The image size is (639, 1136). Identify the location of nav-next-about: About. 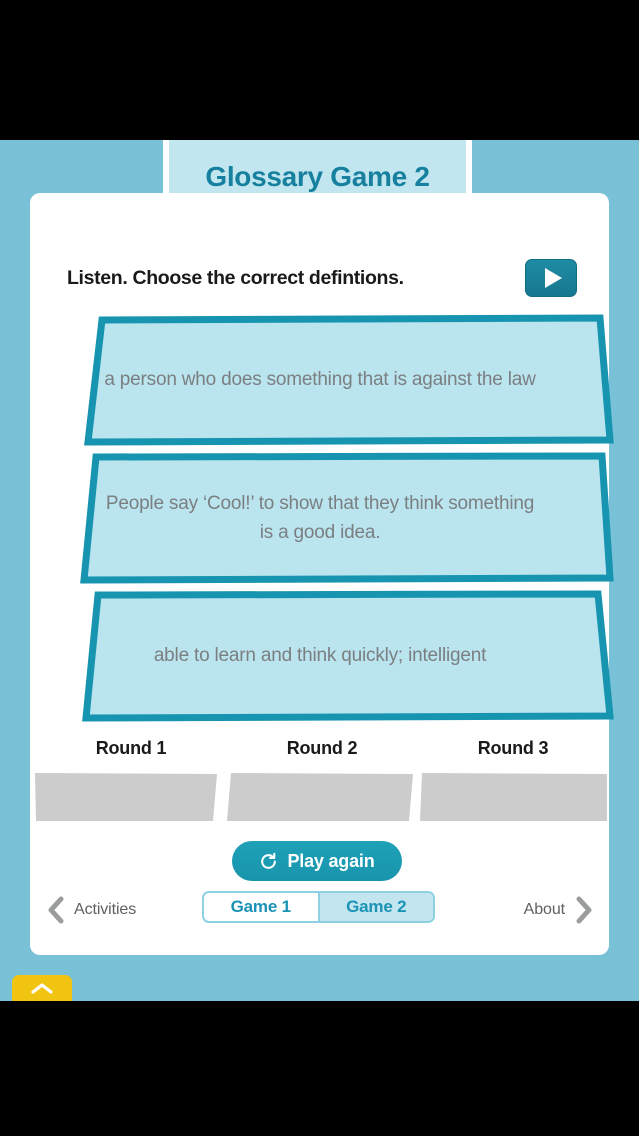
(558, 910).